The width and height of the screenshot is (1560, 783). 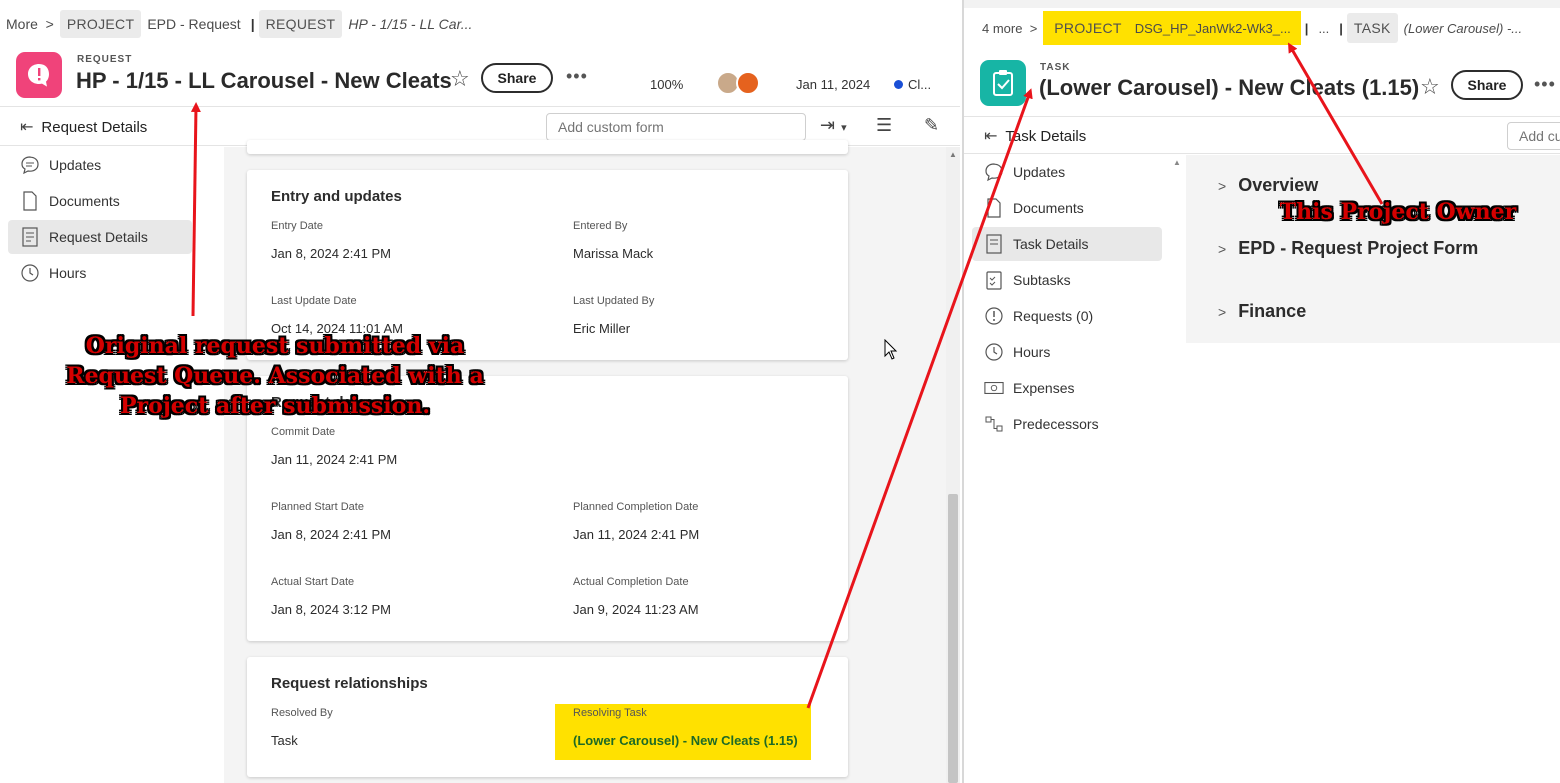 I want to click on planned-start-label: Planned Start Date, so click(x=317, y=507).